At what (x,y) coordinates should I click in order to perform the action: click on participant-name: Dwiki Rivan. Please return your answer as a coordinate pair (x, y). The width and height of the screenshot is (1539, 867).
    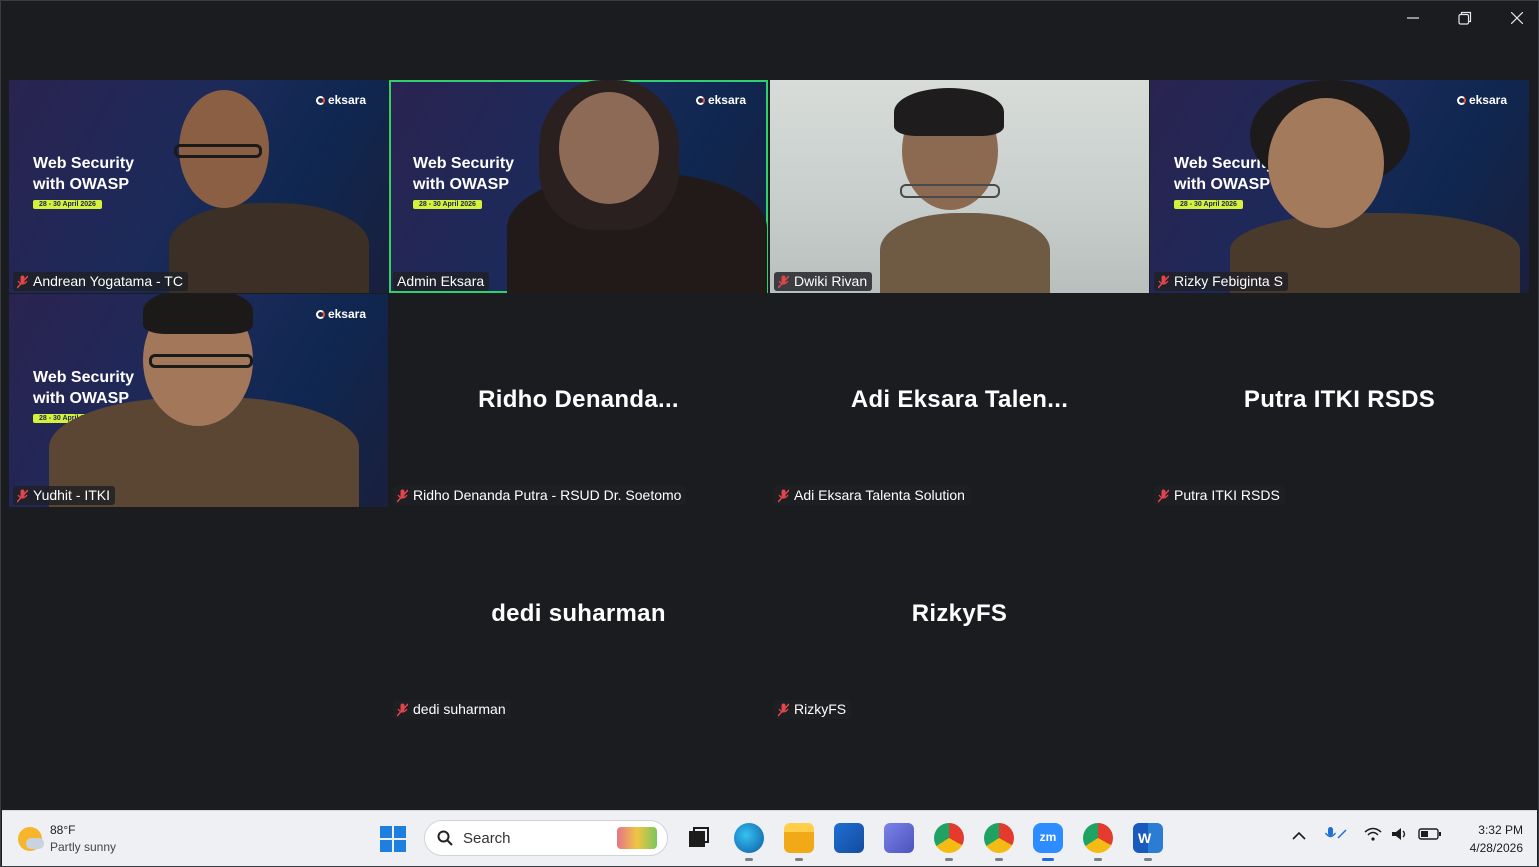
    Looking at the image, I should click on (831, 281).